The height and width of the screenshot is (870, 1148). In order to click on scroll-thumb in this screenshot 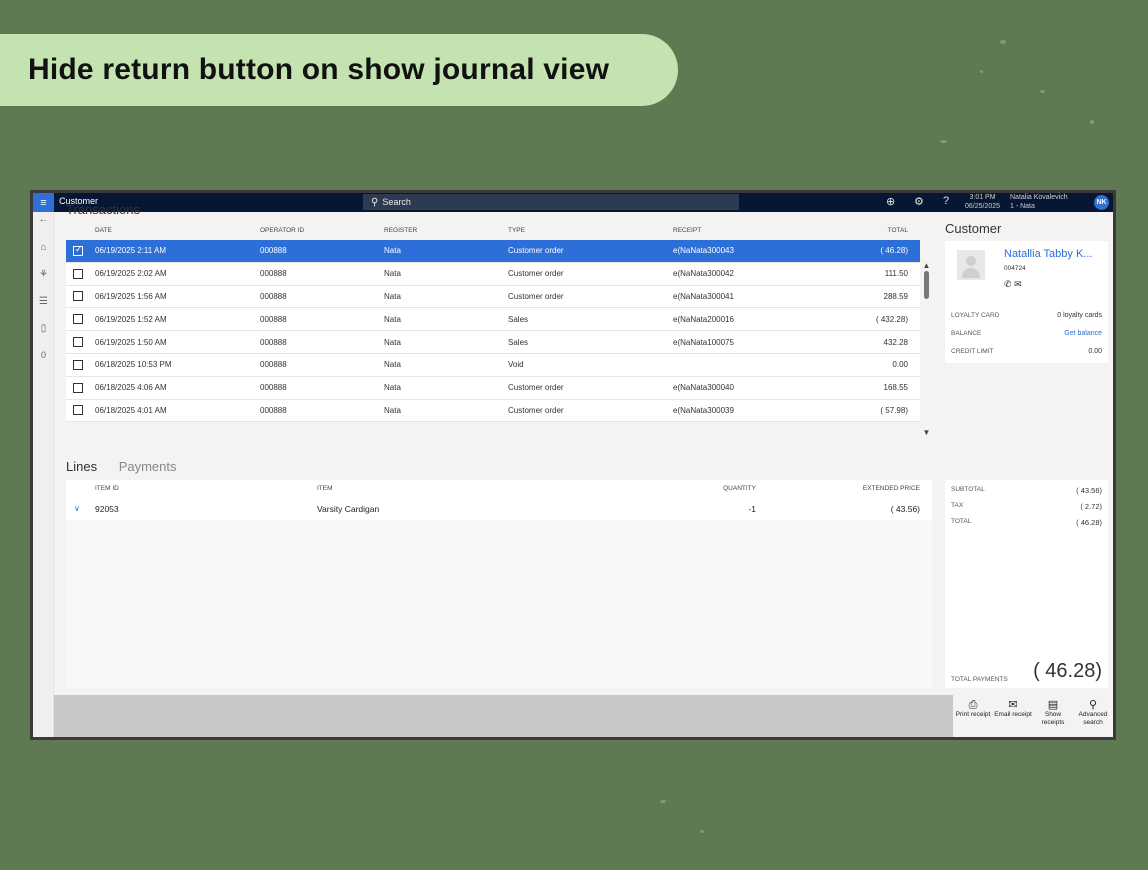, I will do `click(926, 285)`.